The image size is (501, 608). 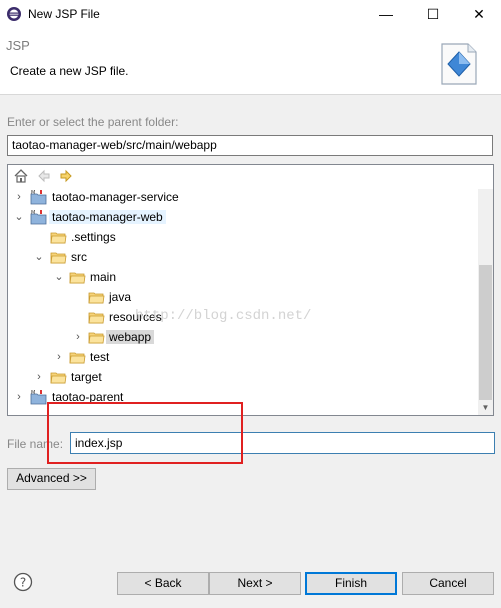 What do you see at coordinates (250, 145) in the screenshot?
I see `parent-folder-input: taotao-manager-web/src/main/webapp` at bounding box center [250, 145].